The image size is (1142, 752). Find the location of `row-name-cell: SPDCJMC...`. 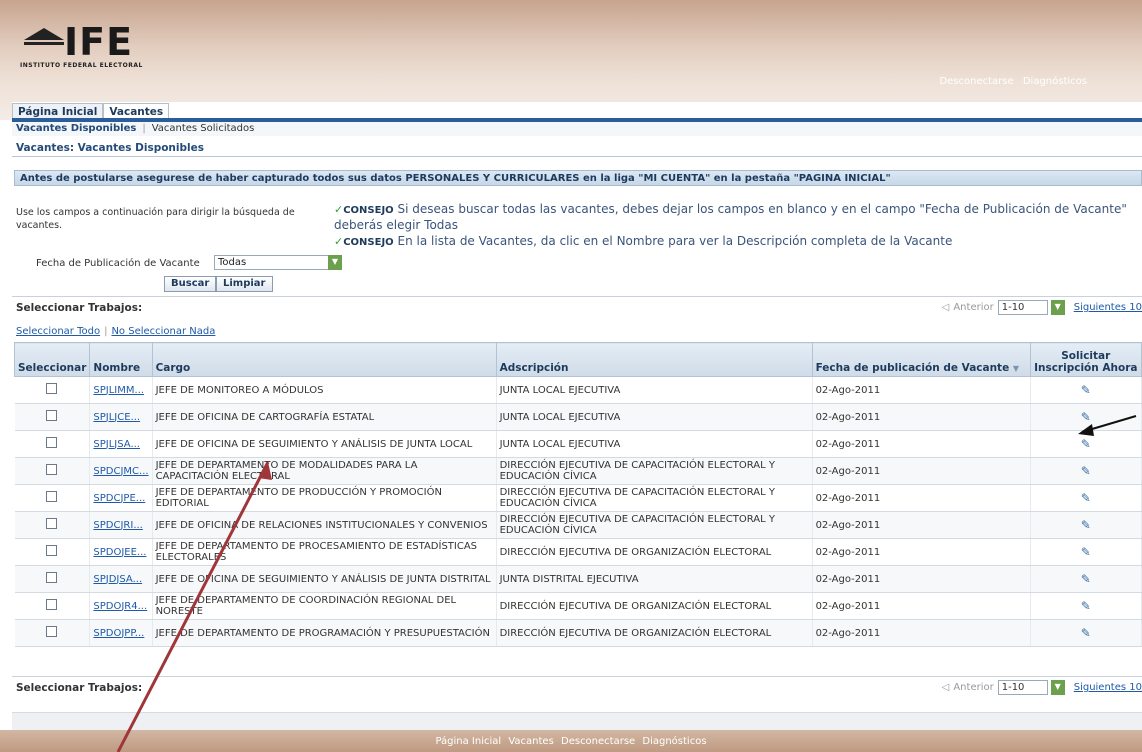

row-name-cell: SPDCJMC... is located at coordinates (121, 471).